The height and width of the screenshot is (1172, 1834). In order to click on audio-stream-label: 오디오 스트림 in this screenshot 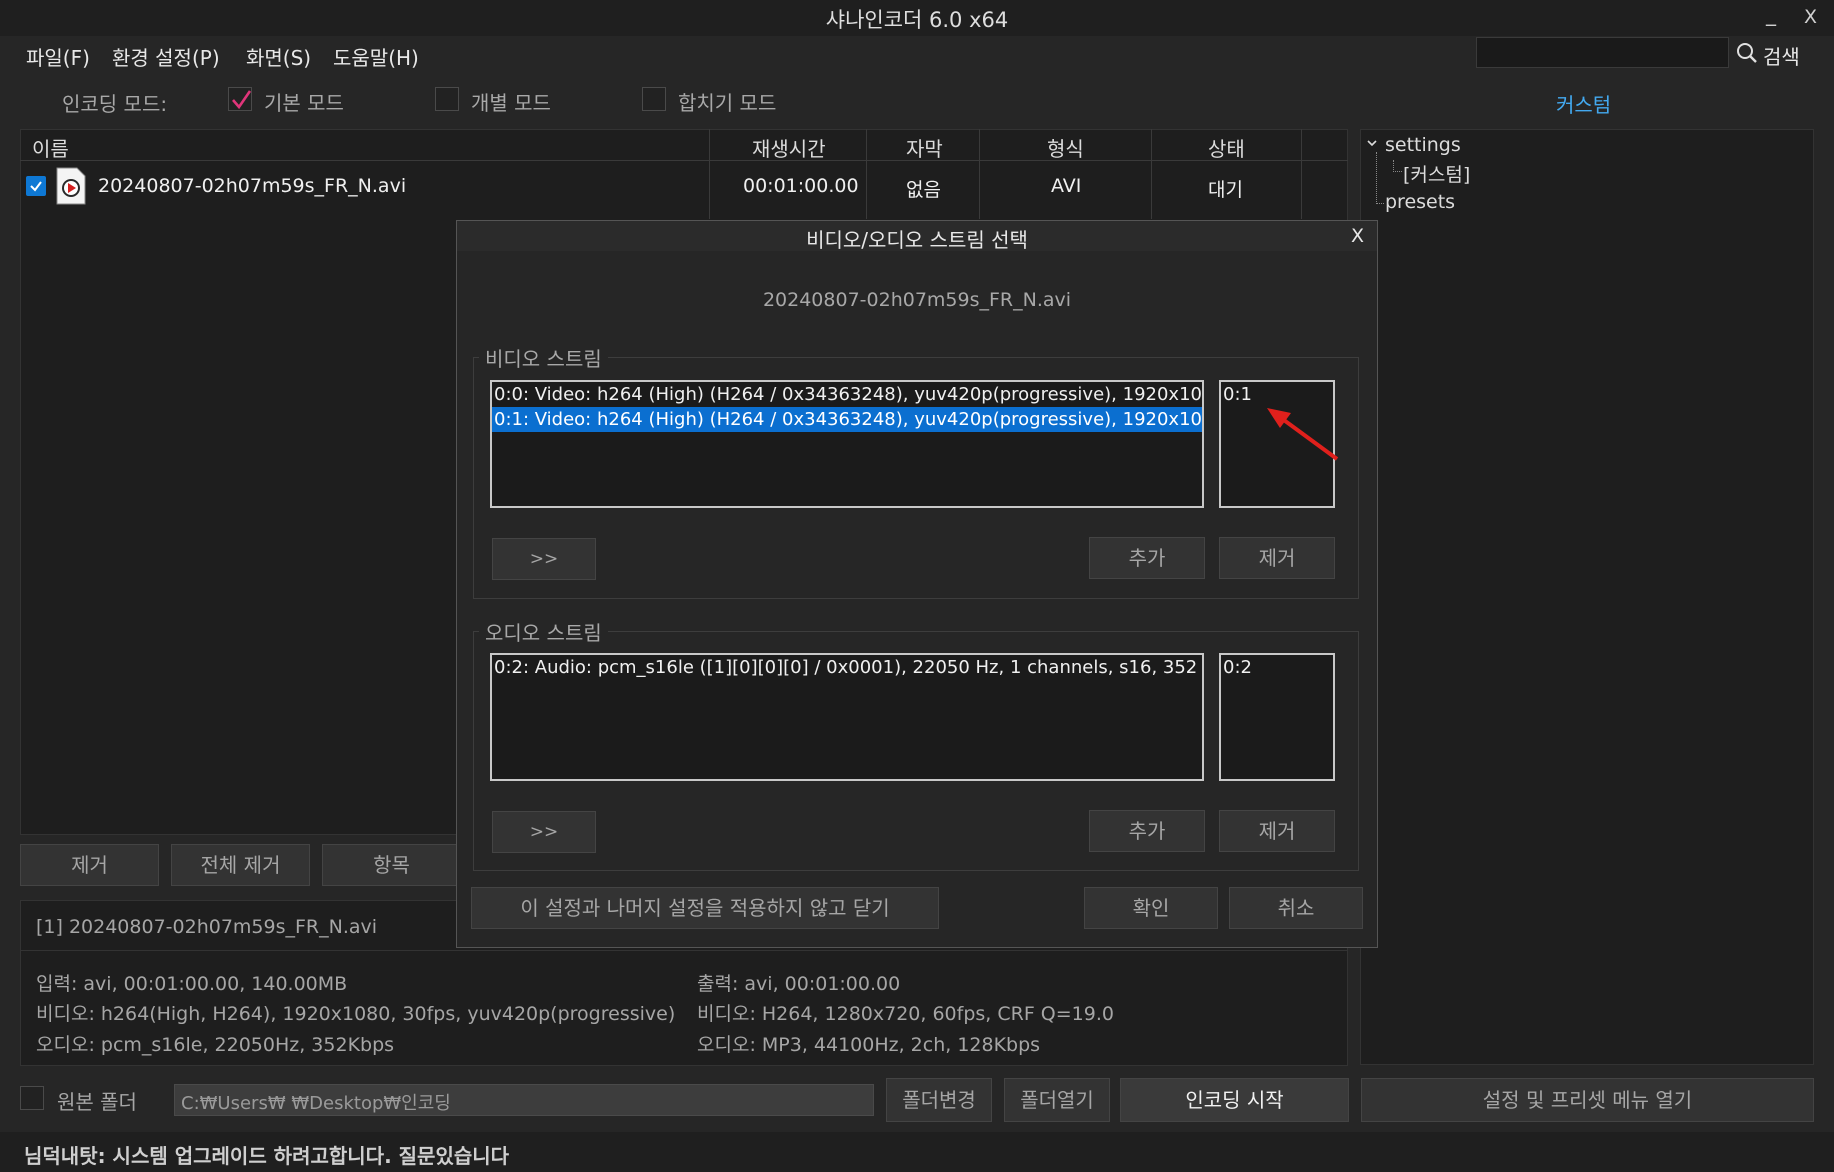, I will do `click(543, 631)`.